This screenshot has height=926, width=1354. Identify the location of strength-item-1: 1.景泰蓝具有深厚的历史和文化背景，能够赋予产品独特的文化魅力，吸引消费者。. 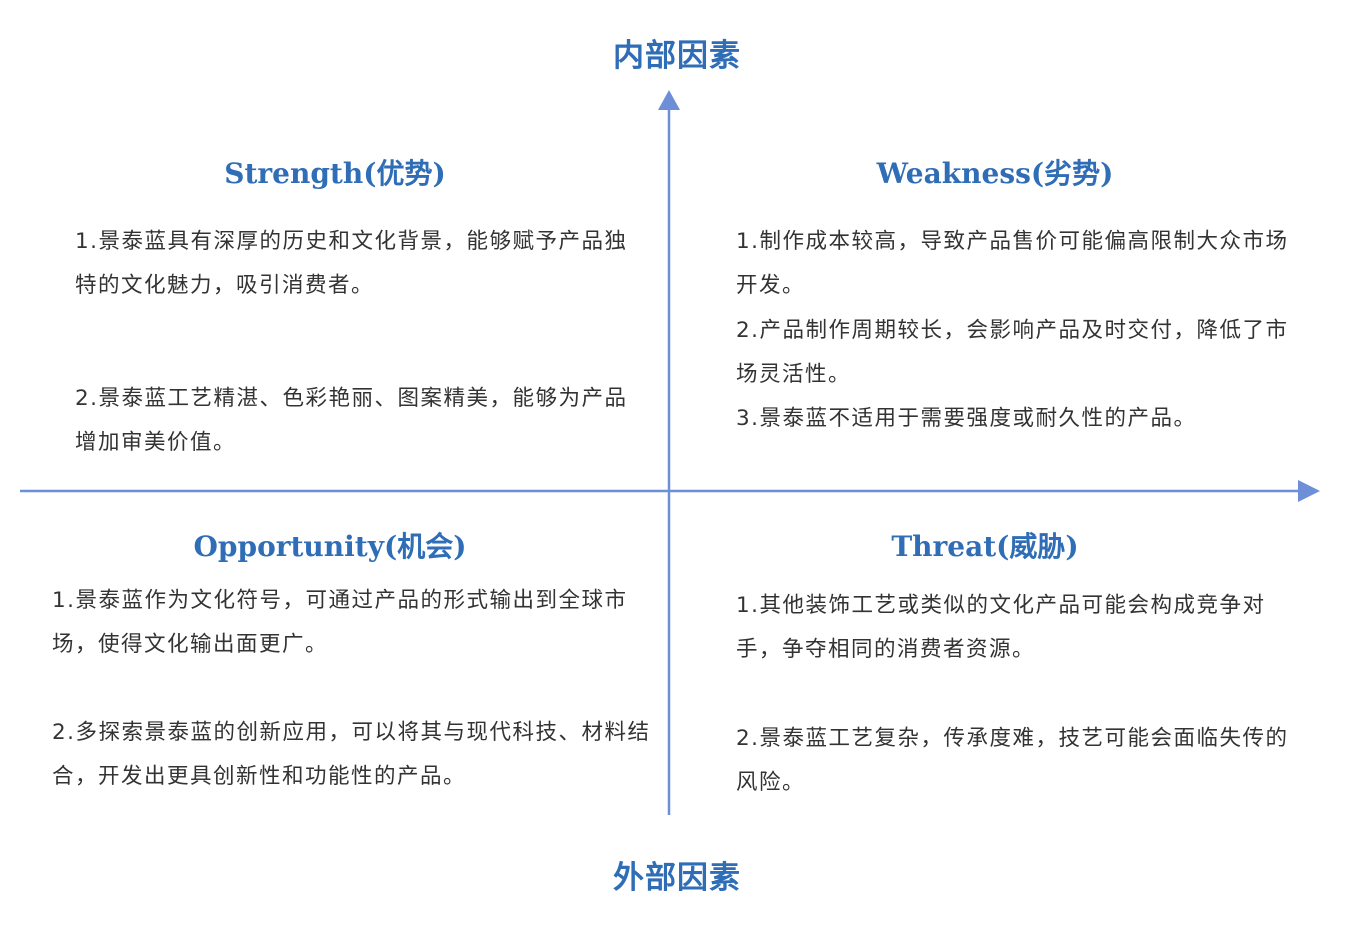
(351, 263).